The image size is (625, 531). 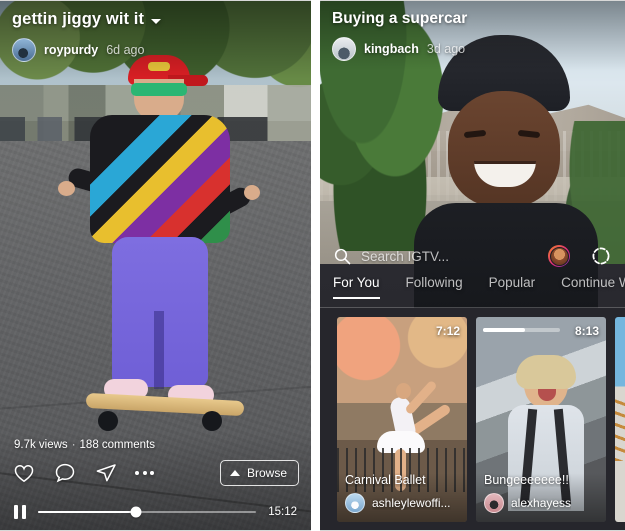 I want to click on more-icon, so click(x=144, y=473).